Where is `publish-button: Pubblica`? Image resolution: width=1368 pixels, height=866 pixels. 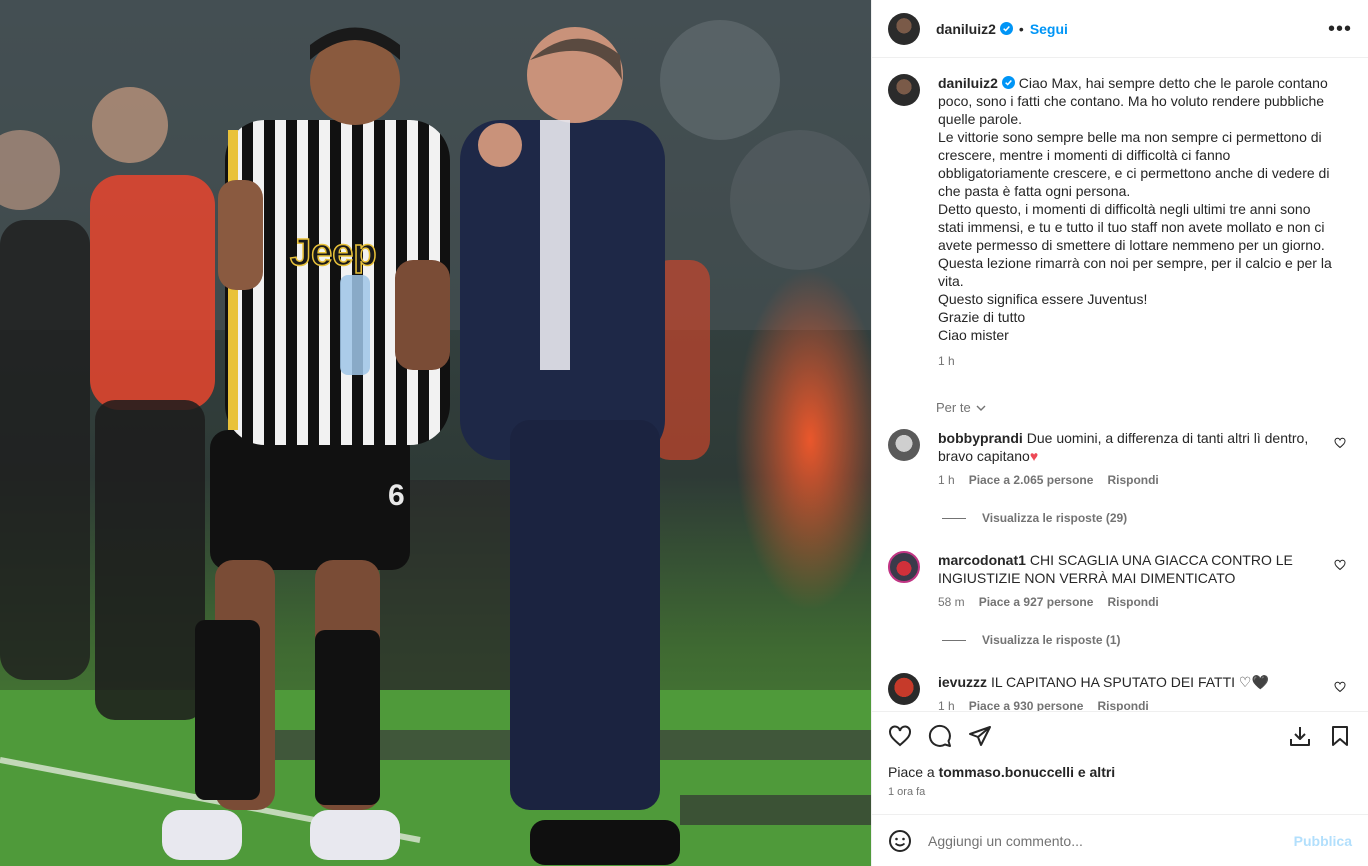
publish-button: Pubblica is located at coordinates (1323, 841).